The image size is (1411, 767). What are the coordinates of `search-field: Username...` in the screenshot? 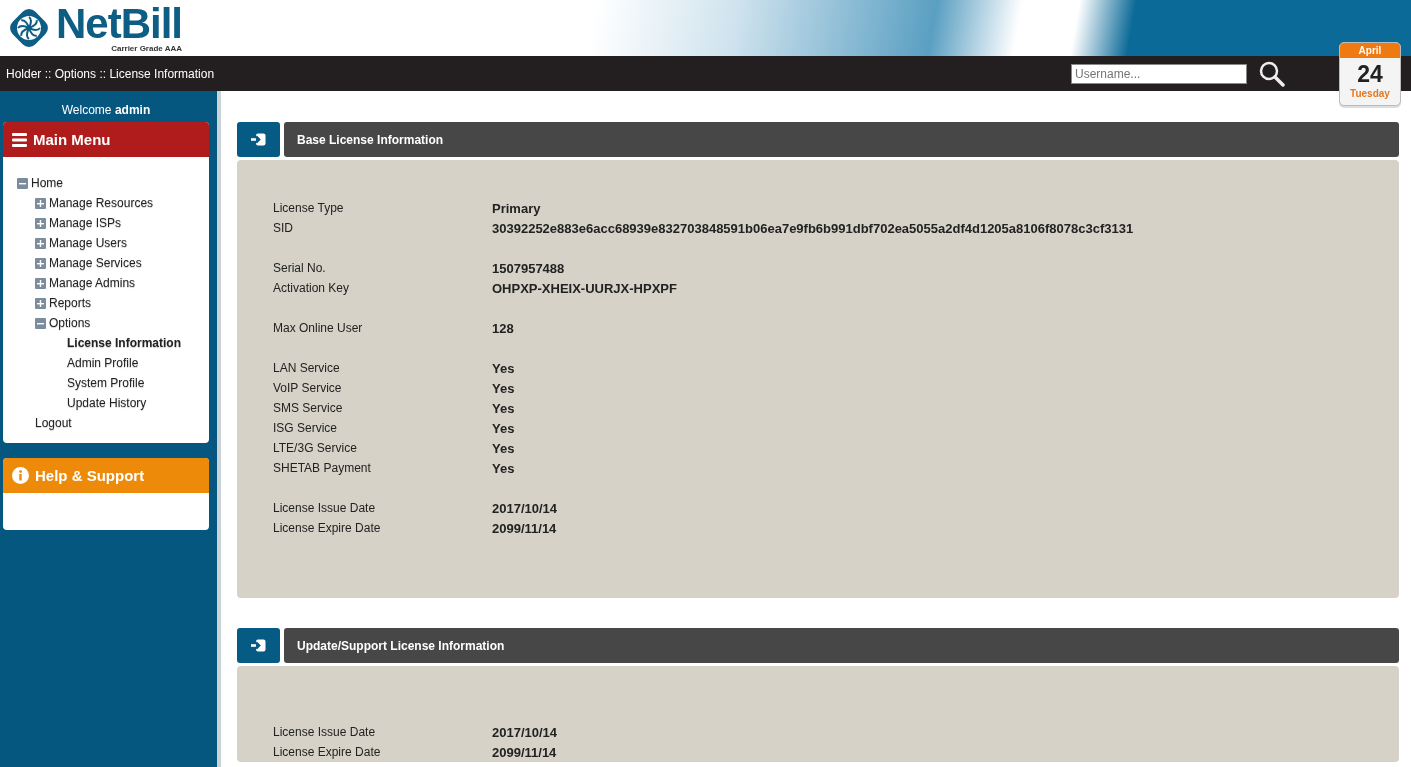 It's located at (1159, 73).